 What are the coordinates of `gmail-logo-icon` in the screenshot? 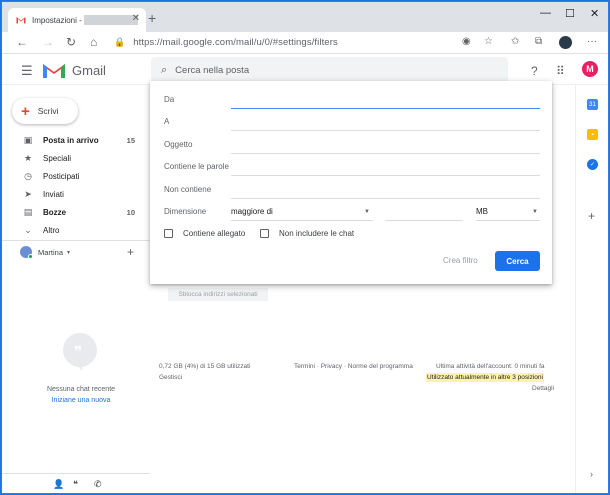 It's located at (54, 71).